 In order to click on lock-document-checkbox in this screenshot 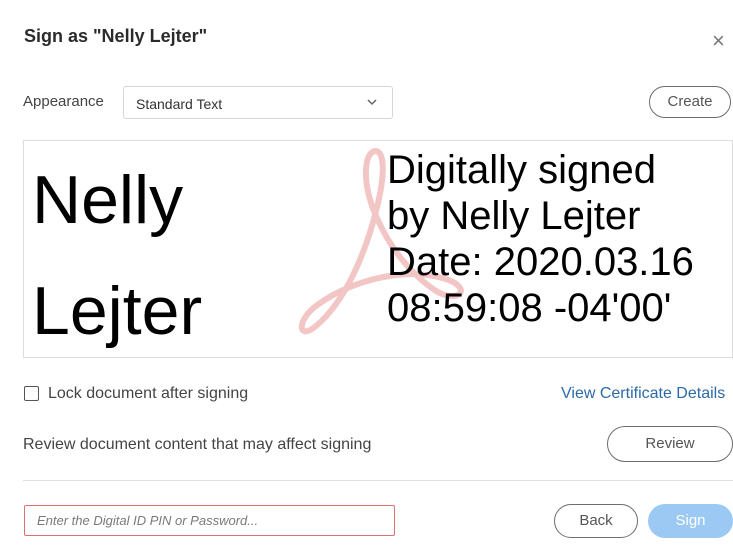, I will do `click(31, 393)`.